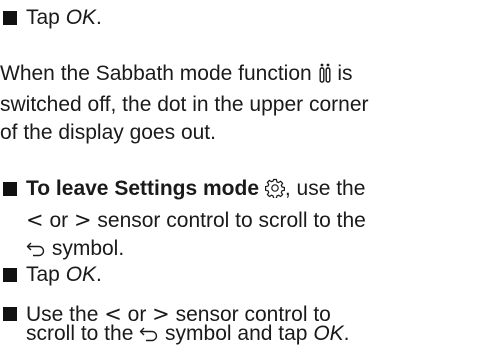  Describe the element at coordinates (35, 220) in the screenshot. I see `less-than-symbol: <` at that location.